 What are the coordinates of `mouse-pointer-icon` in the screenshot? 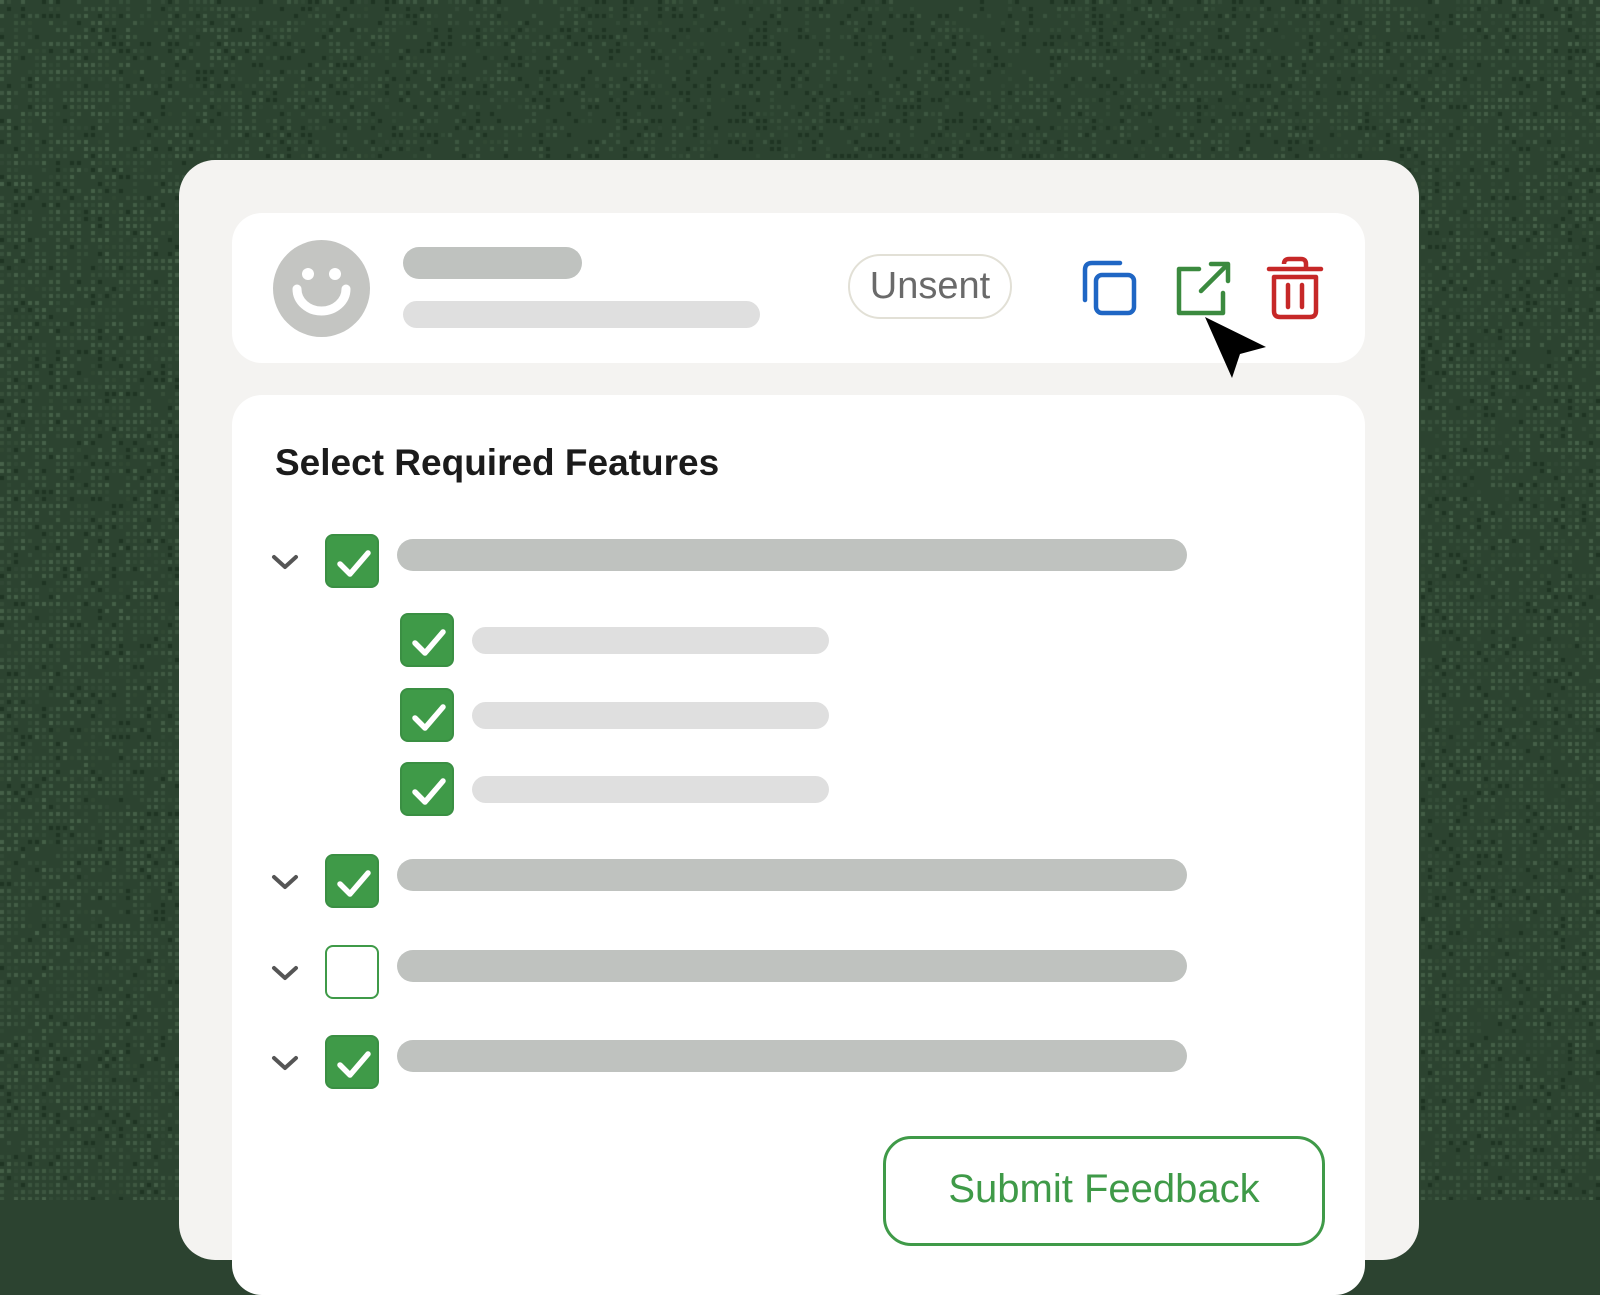 It's located at (1235, 347).